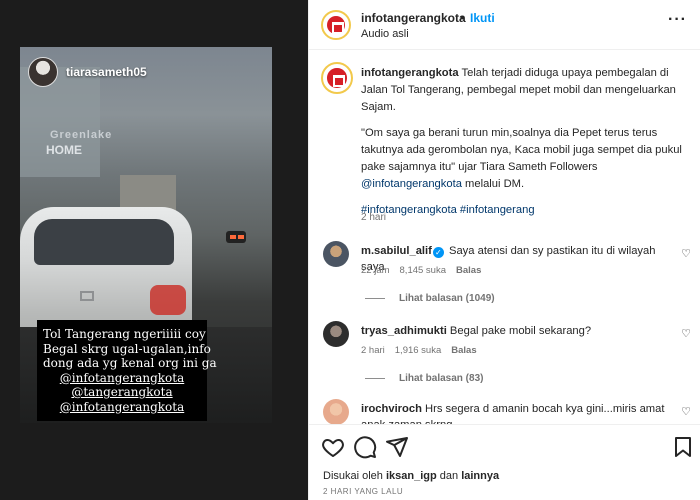 This screenshot has height=500, width=700. I want to click on building-sign: Greenlake, so click(81, 135).